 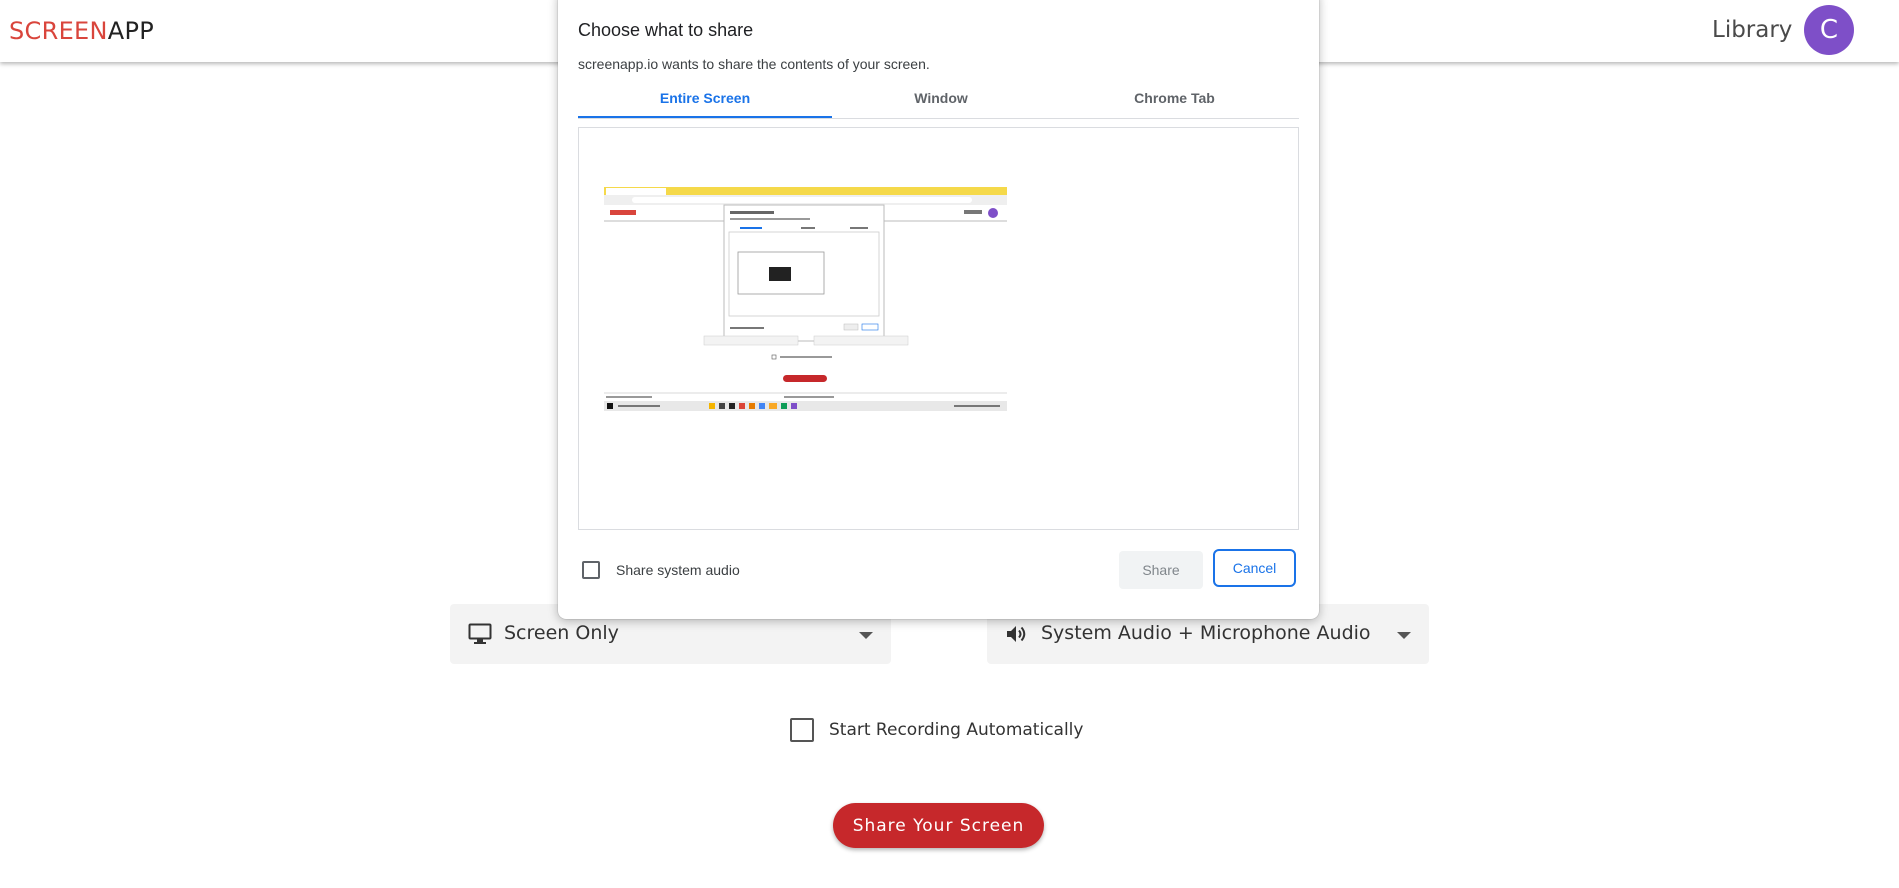 I want to click on library-link: Library, so click(x=1752, y=30).